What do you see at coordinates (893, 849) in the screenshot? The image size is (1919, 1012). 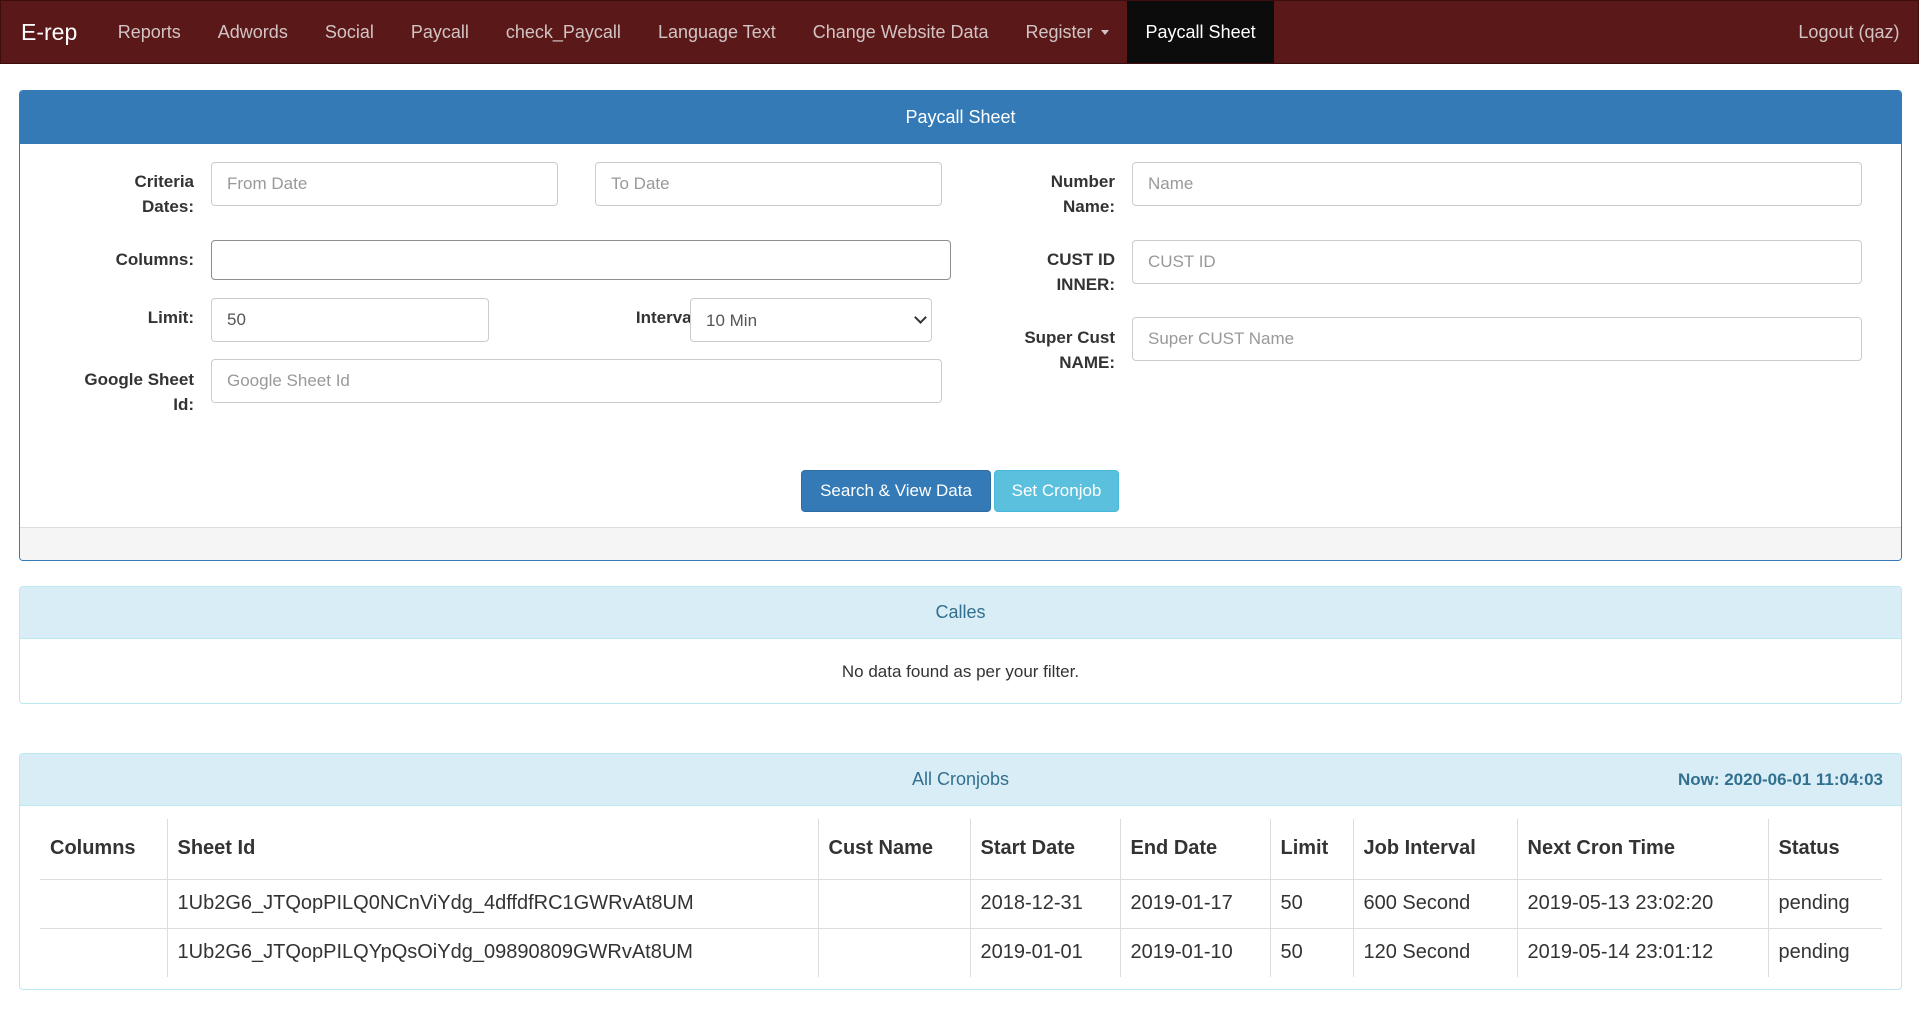 I see `col-header-cust-name: Cust Name` at bounding box center [893, 849].